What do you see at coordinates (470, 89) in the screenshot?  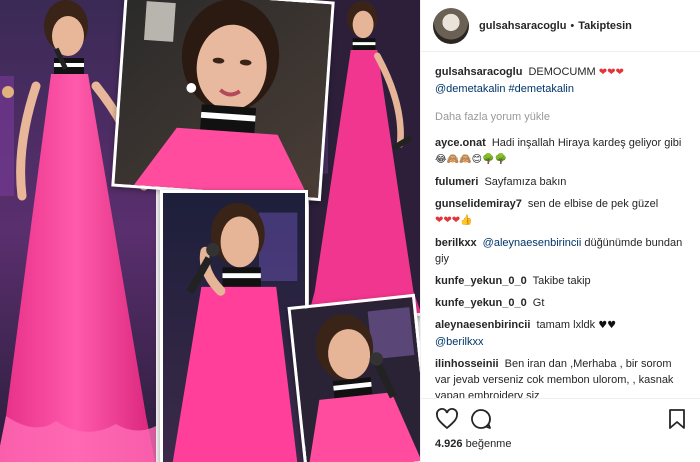 I see `caption-mention: @demetakalin` at bounding box center [470, 89].